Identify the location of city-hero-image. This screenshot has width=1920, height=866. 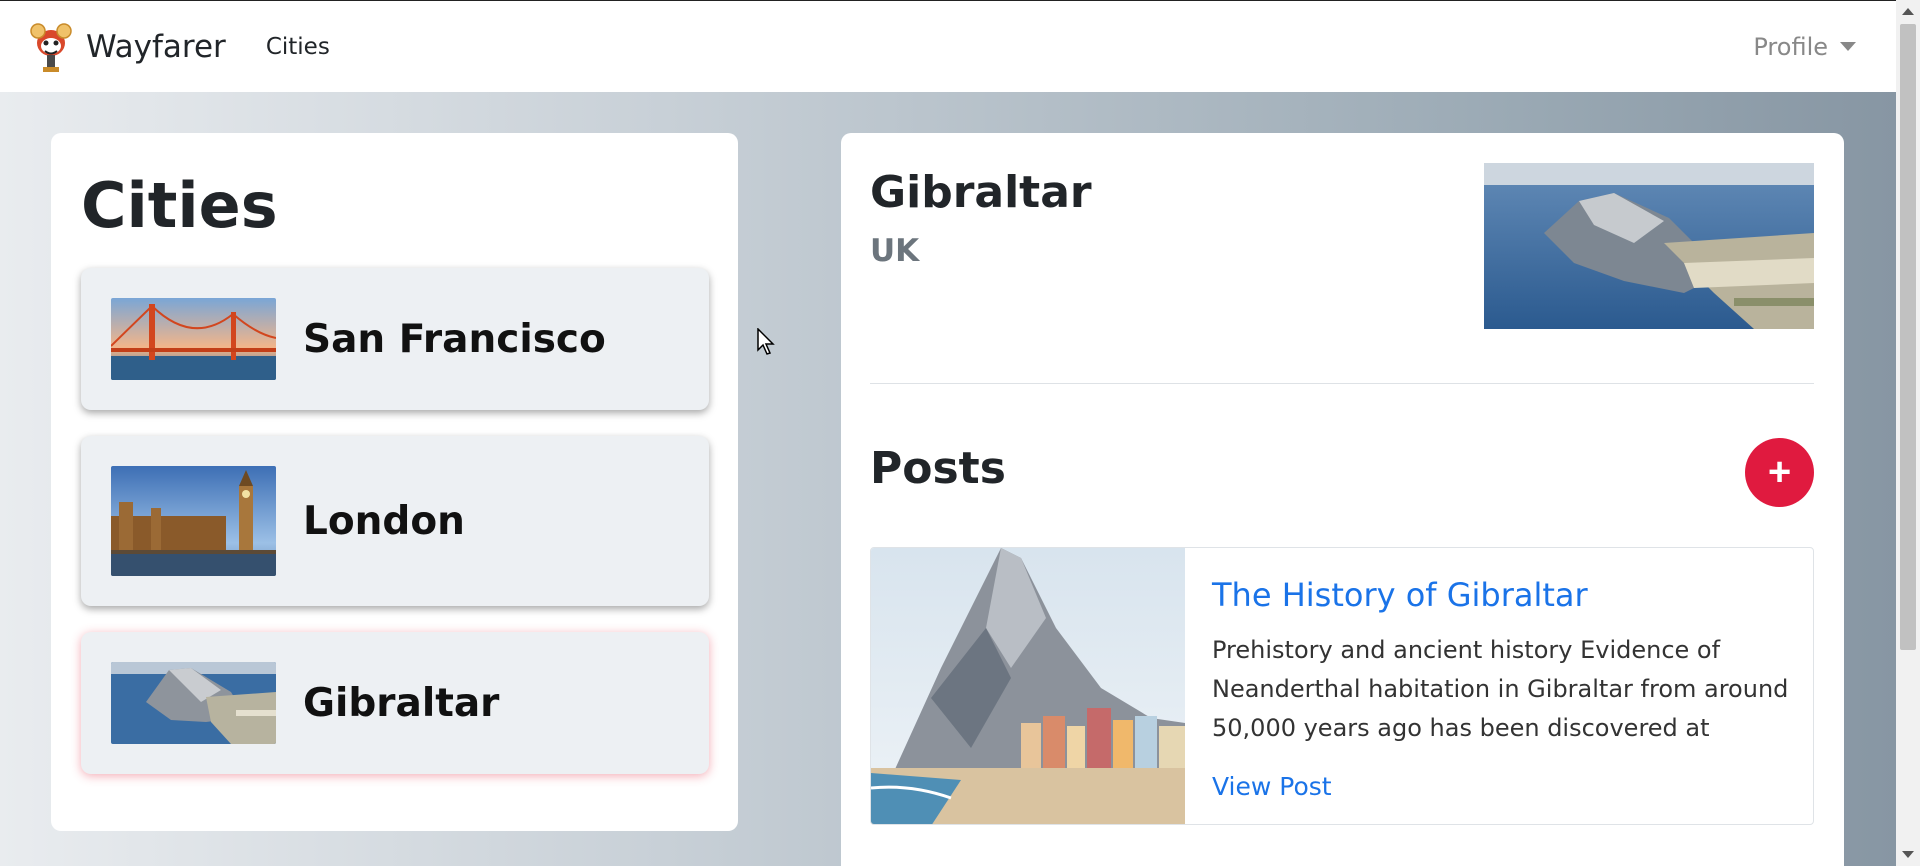
(1649, 246).